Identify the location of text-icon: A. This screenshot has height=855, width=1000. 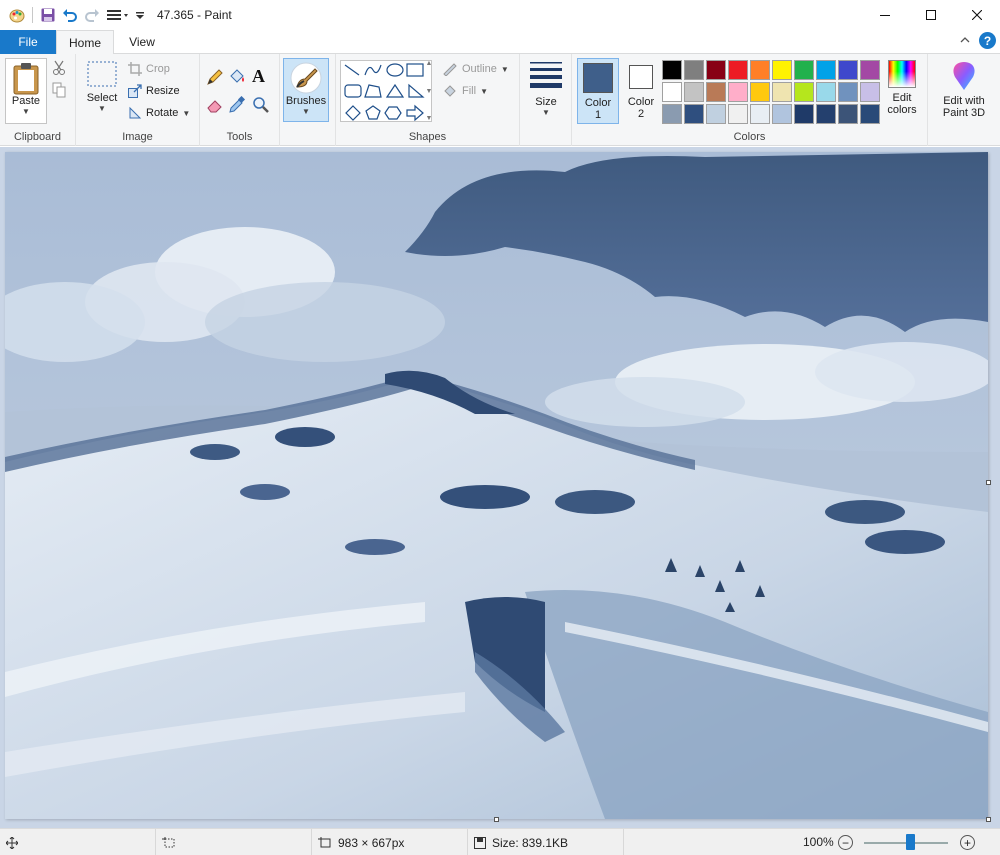
(258, 76).